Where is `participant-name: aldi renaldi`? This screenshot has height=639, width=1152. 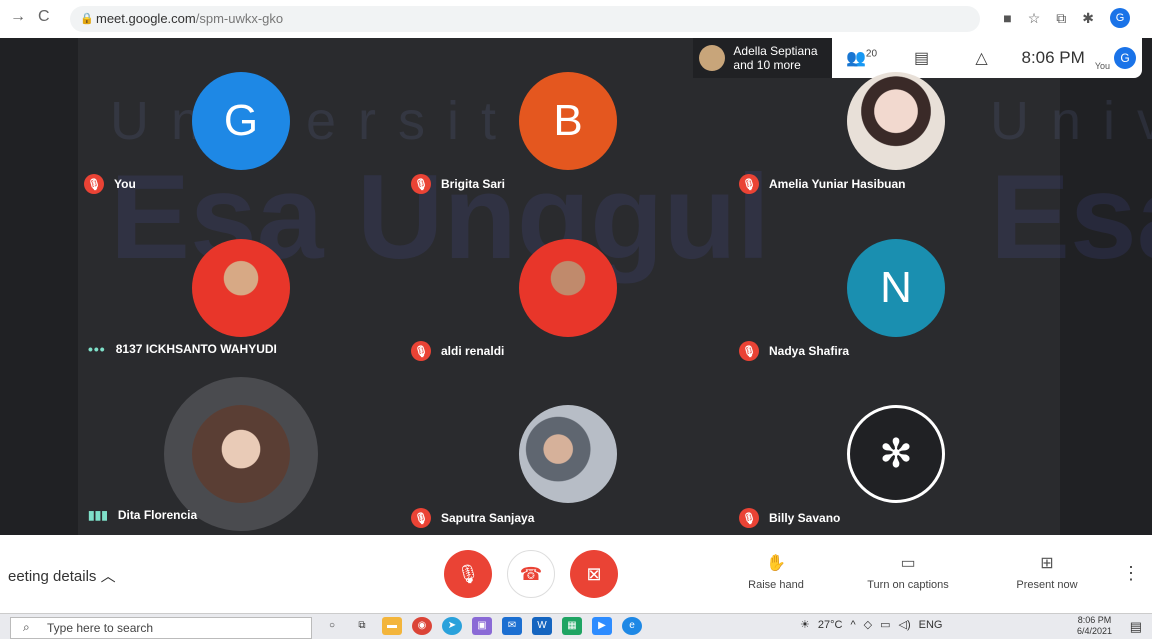 participant-name: aldi renaldi is located at coordinates (473, 351).